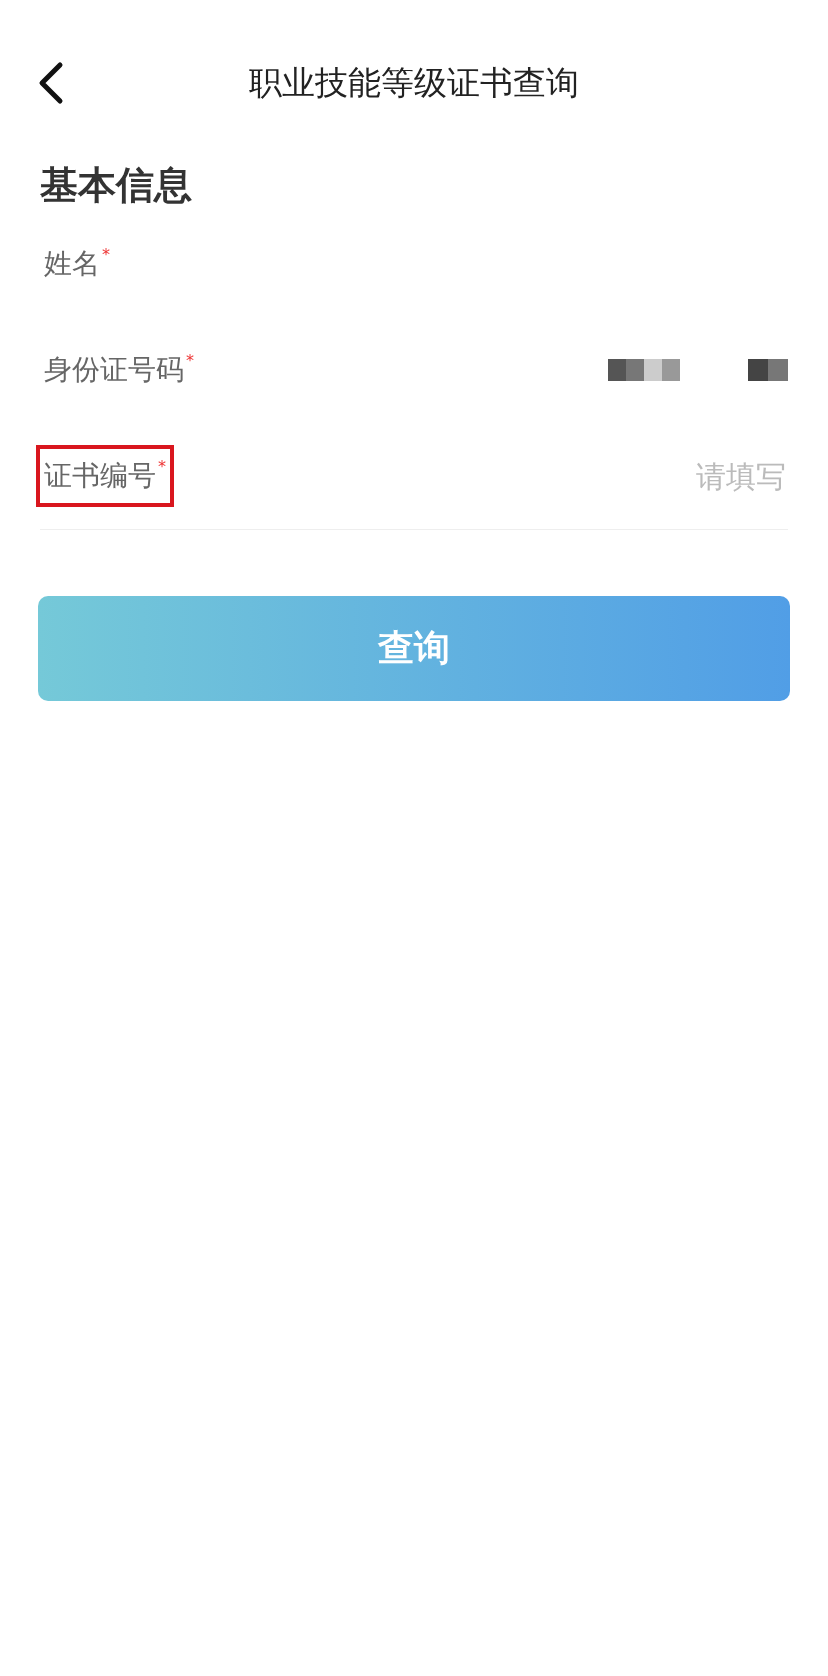 This screenshot has width=828, height=1676. What do you see at coordinates (114, 370) in the screenshot?
I see `field-label: 身份证号码` at bounding box center [114, 370].